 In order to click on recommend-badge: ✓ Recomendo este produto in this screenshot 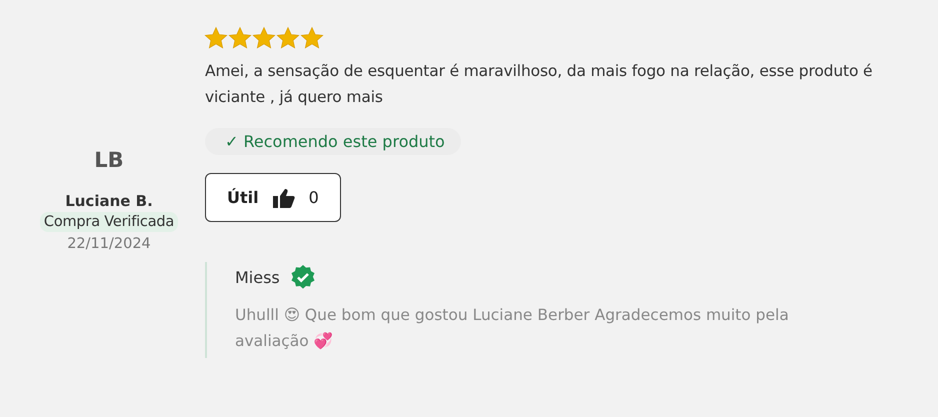, I will do `click(333, 141)`.